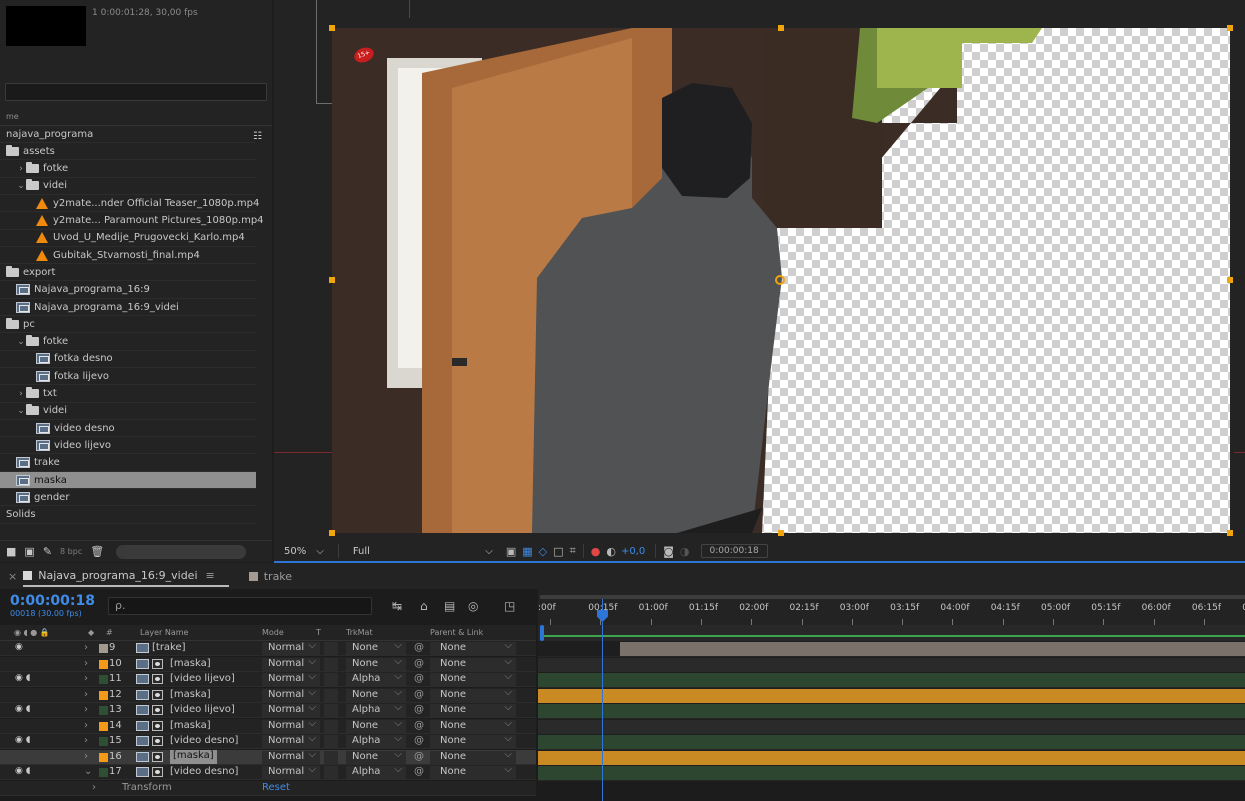  Describe the element at coordinates (169, 647) in the screenshot. I see `layer-name: [trake]` at that location.